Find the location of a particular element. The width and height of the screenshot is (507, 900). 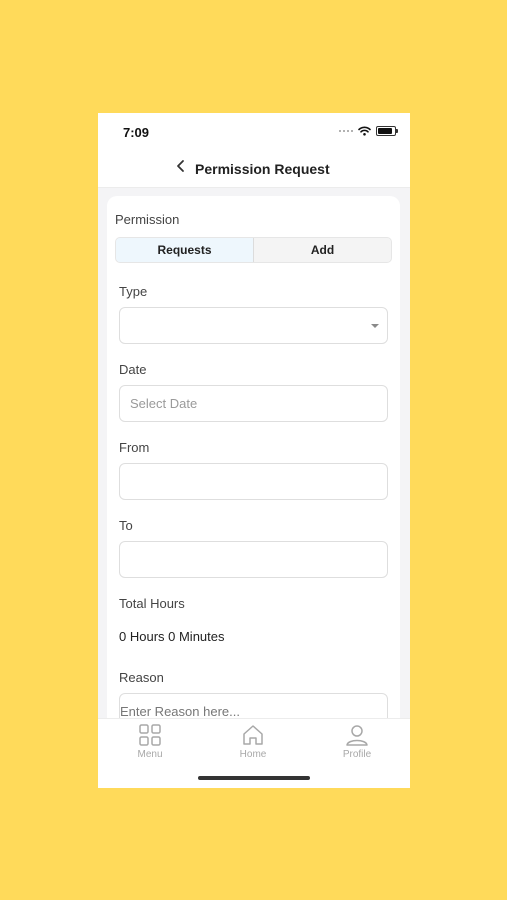

from-label: From is located at coordinates (134, 447).